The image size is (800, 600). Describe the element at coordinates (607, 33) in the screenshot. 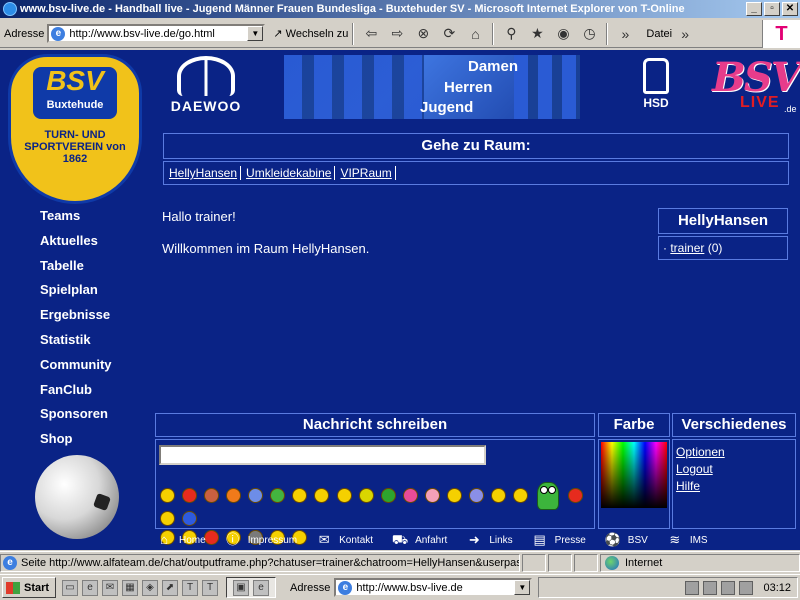

I see `toolbar-separator` at that location.